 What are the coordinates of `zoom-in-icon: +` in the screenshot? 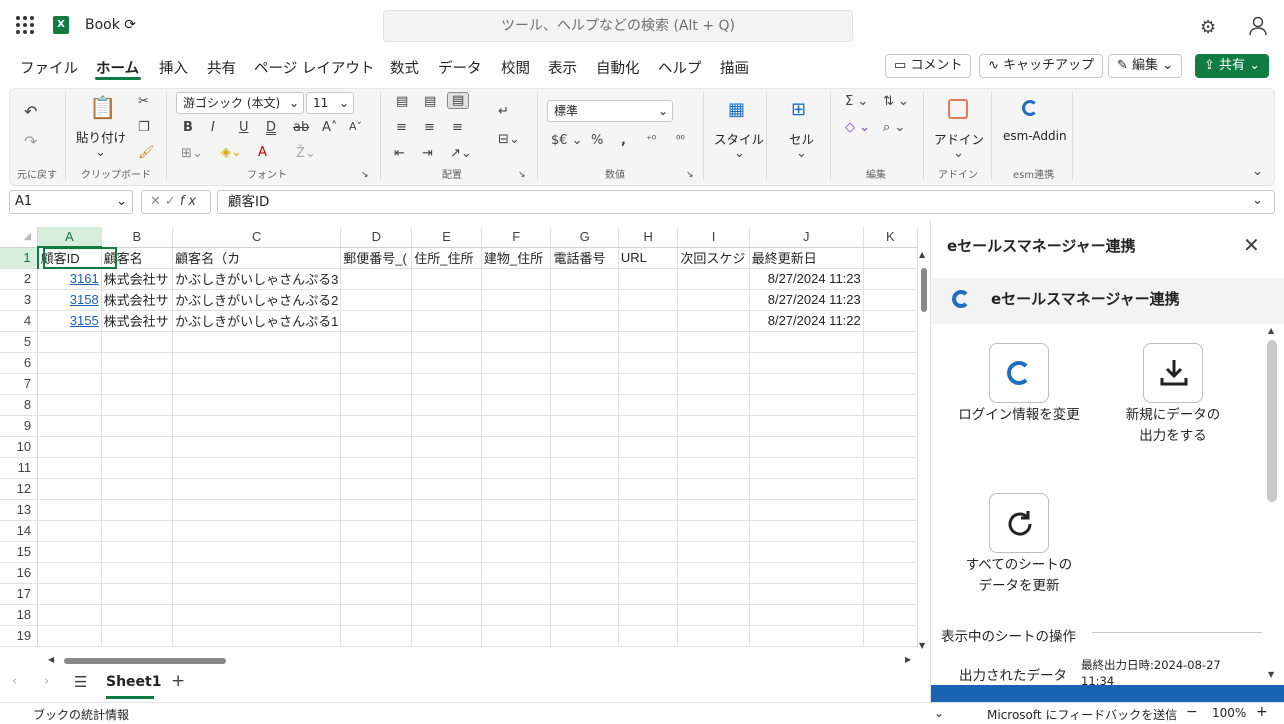 It's located at (1262, 712).